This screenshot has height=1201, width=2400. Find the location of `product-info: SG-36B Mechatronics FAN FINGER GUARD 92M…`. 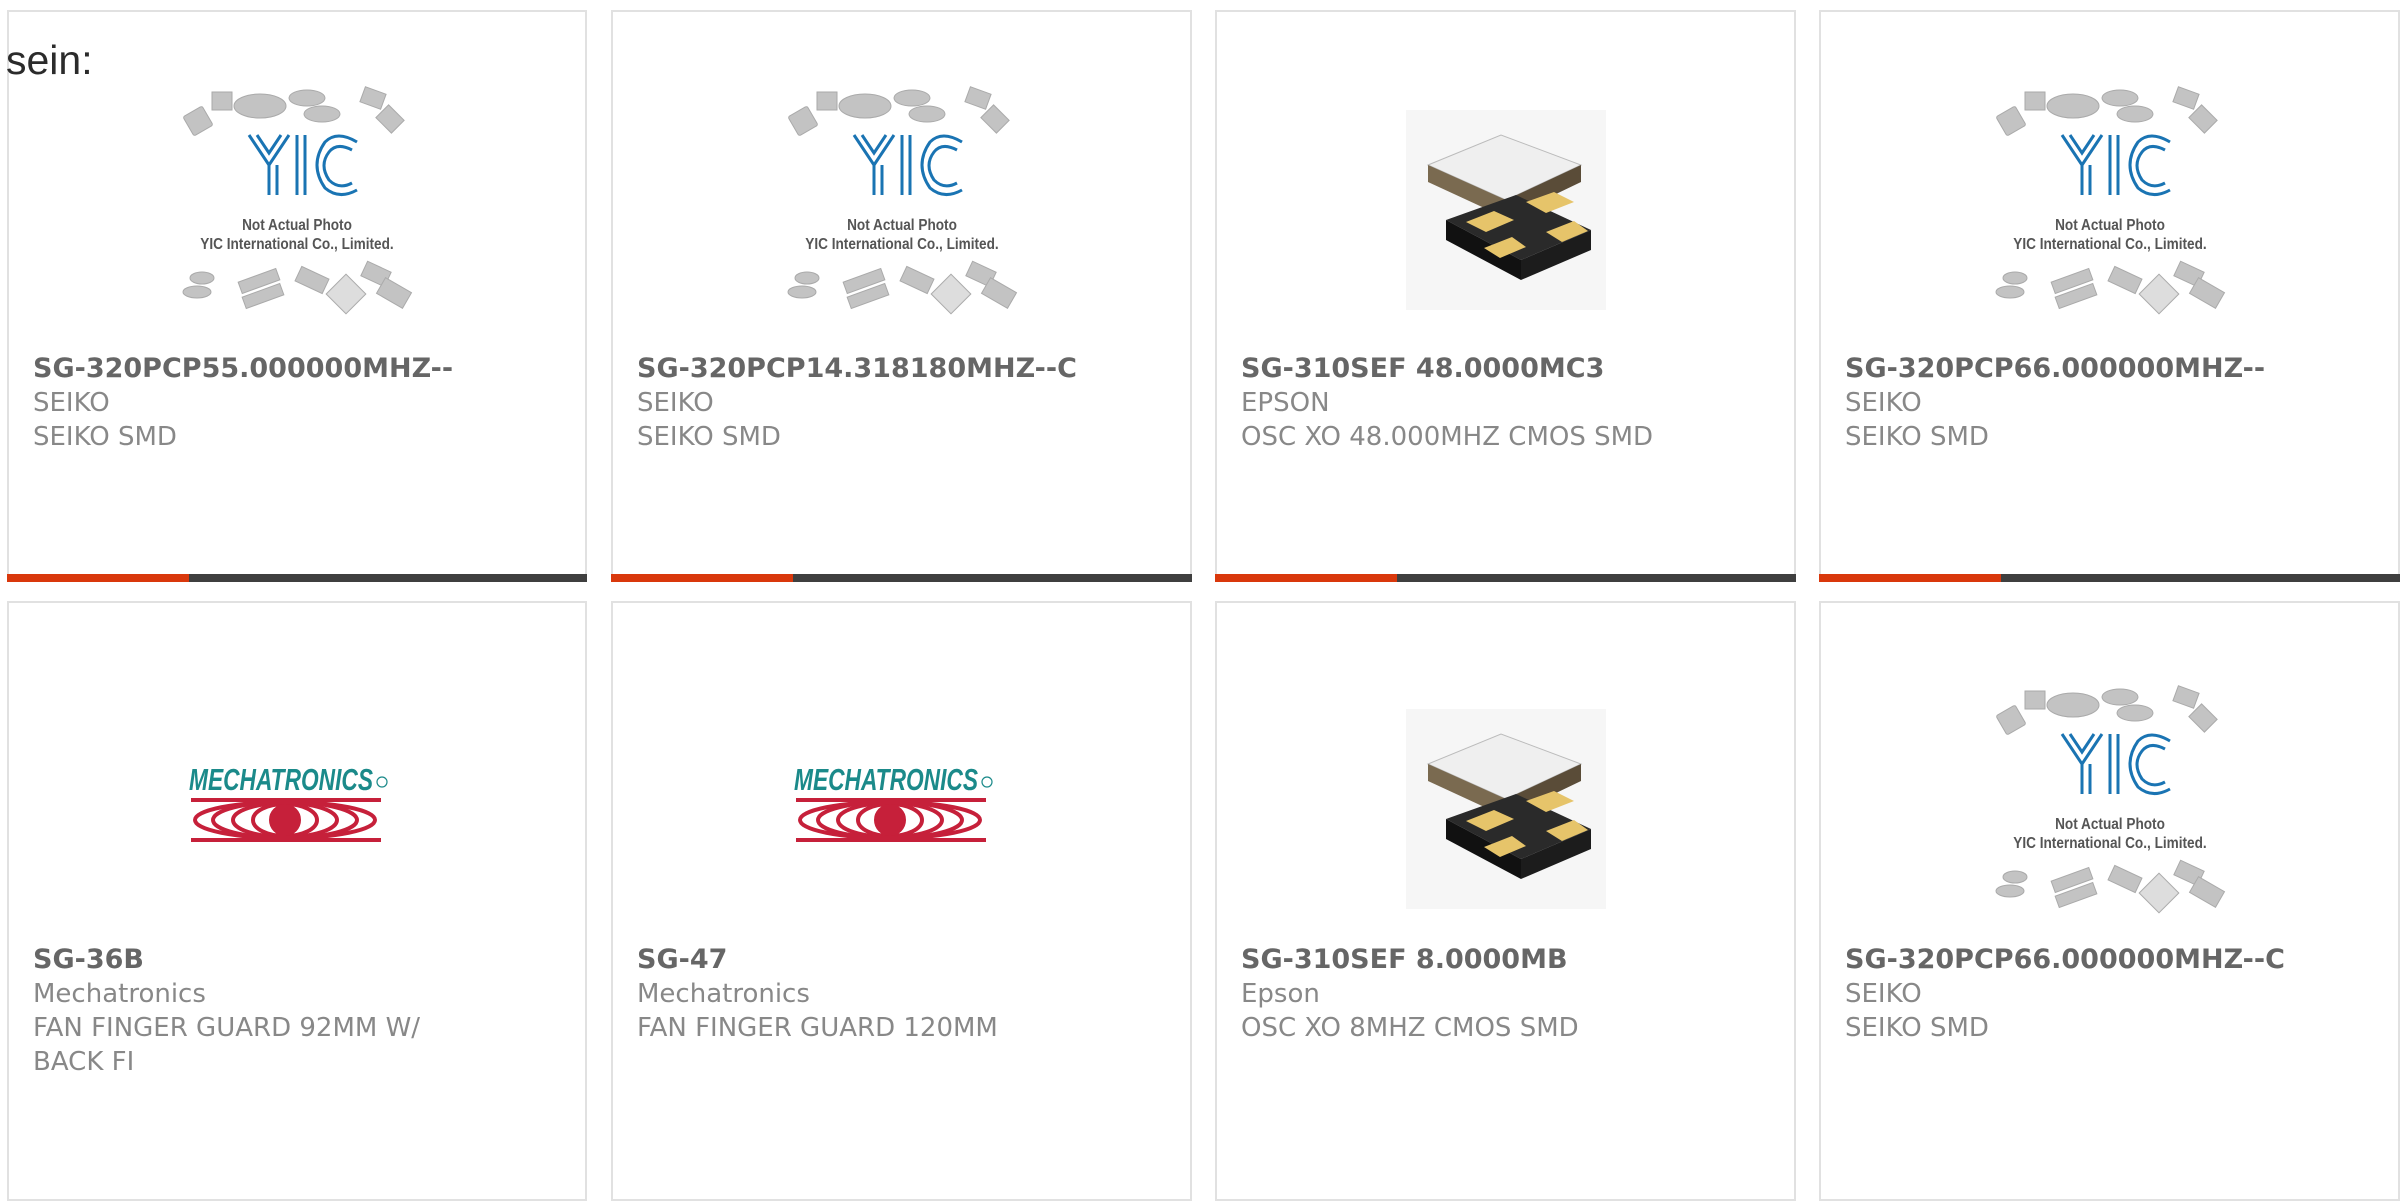

product-info: SG-36B Mechatronics FAN FINGER GUARD 92M… is located at coordinates (299, 1011).